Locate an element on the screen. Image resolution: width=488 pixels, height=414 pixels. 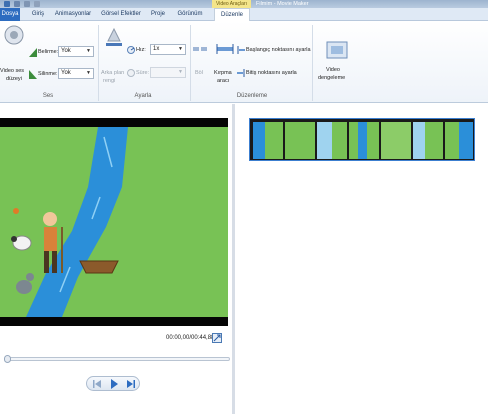
split-label: Böl is located at coordinates (199, 73).